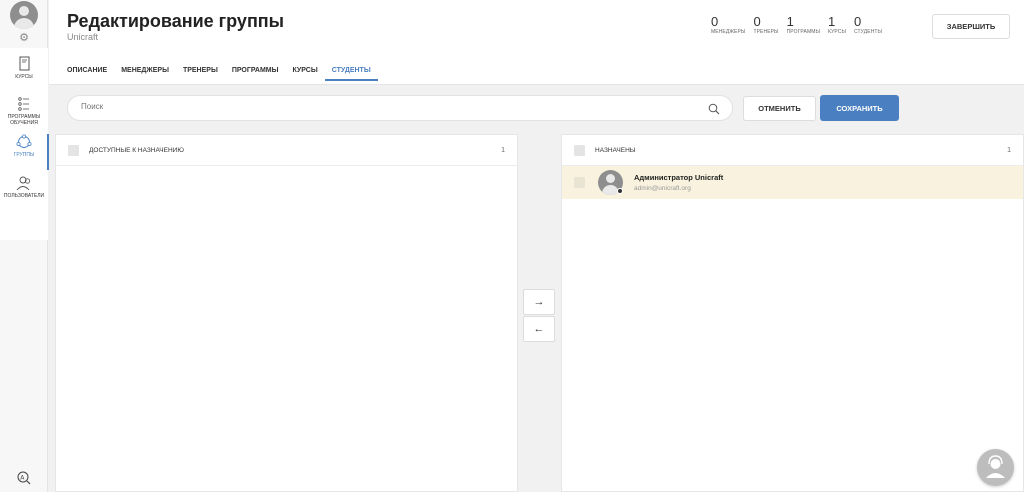  I want to click on support-agent-icon, so click(995, 466).